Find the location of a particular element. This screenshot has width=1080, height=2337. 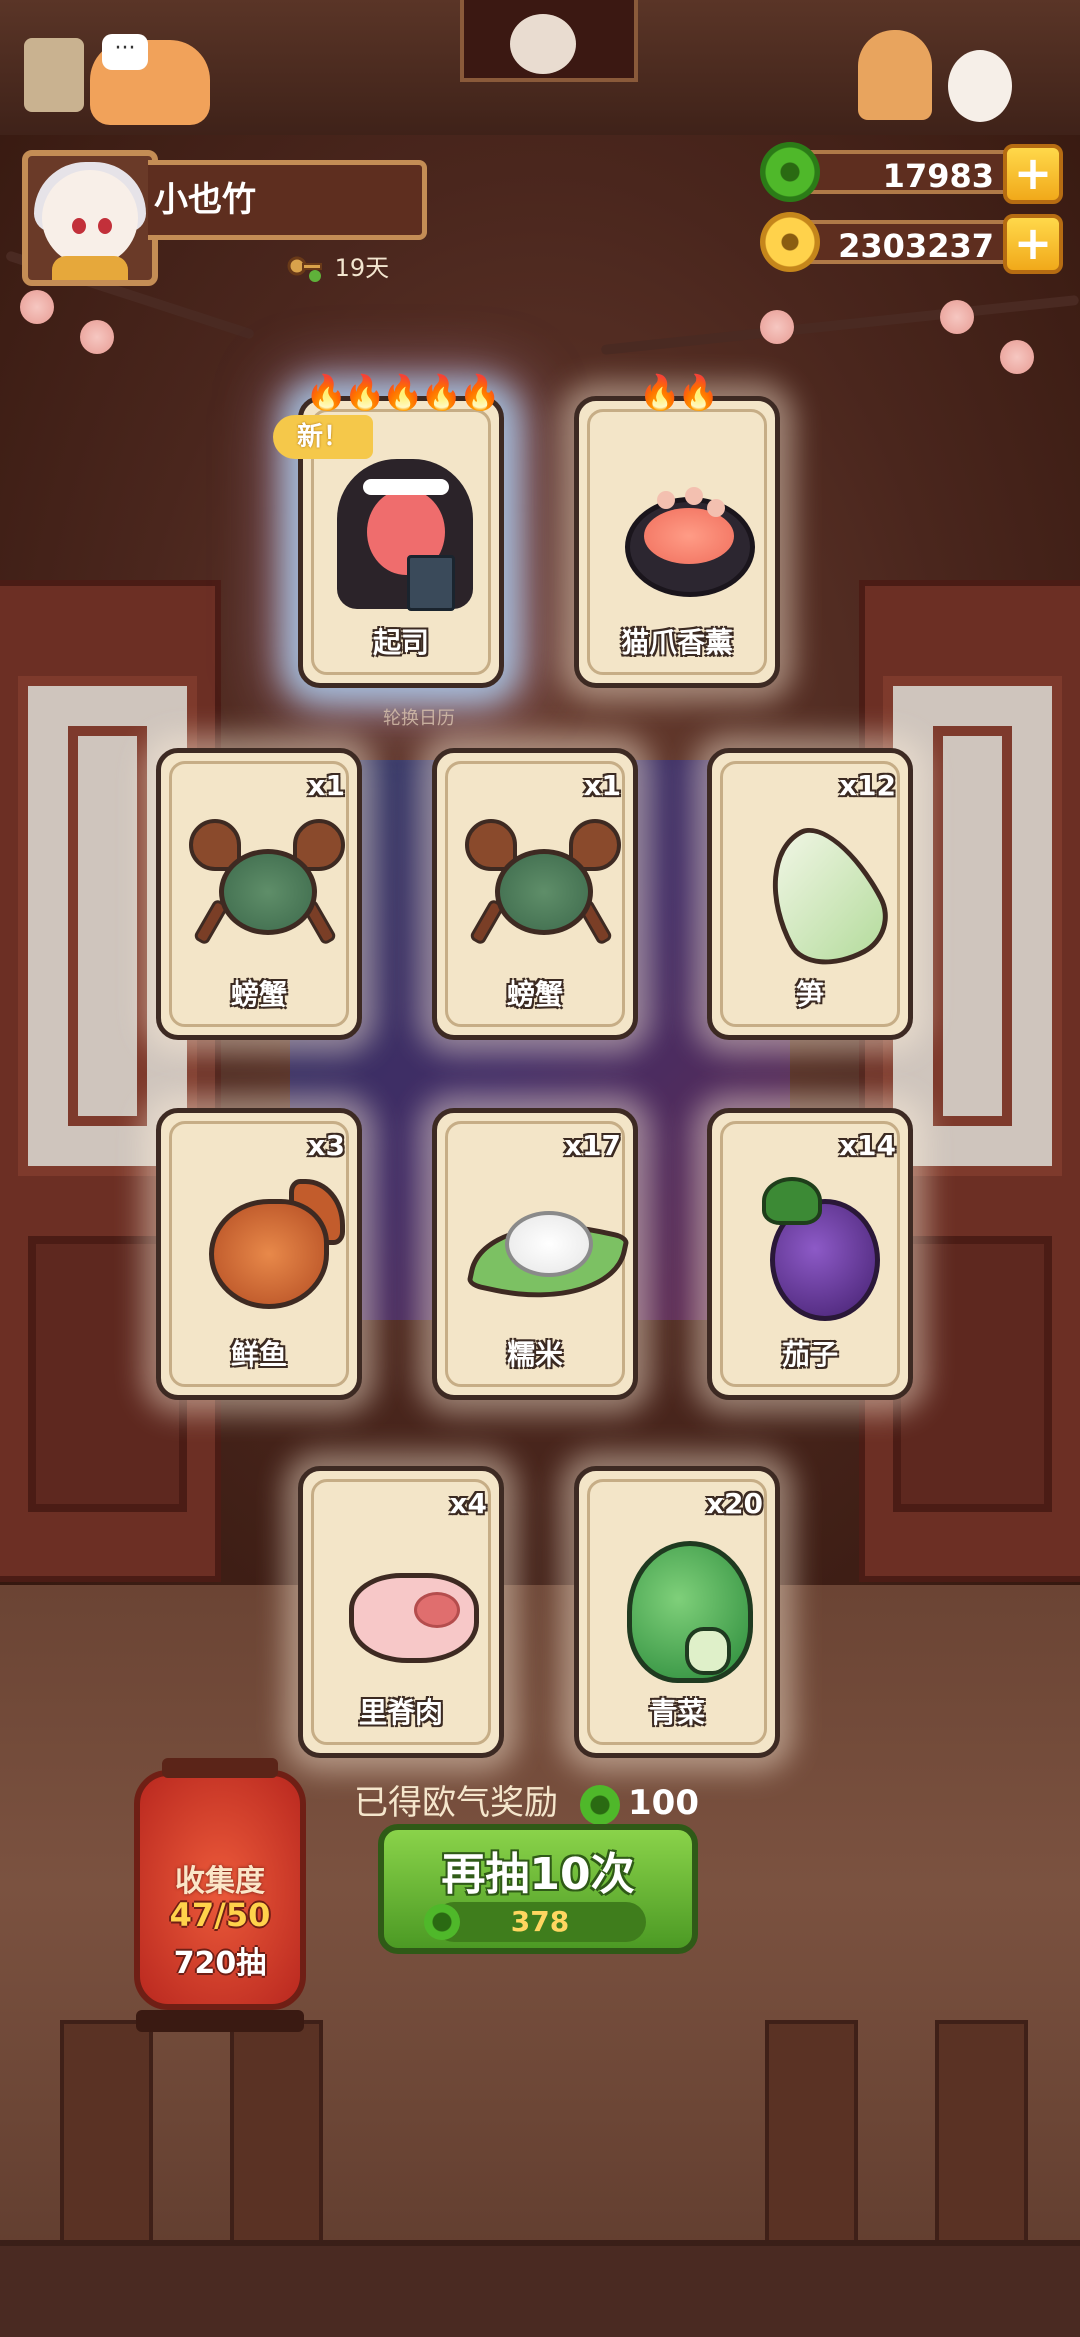

card-bamboo-shoot: x12 笋 is located at coordinates (810, 894).